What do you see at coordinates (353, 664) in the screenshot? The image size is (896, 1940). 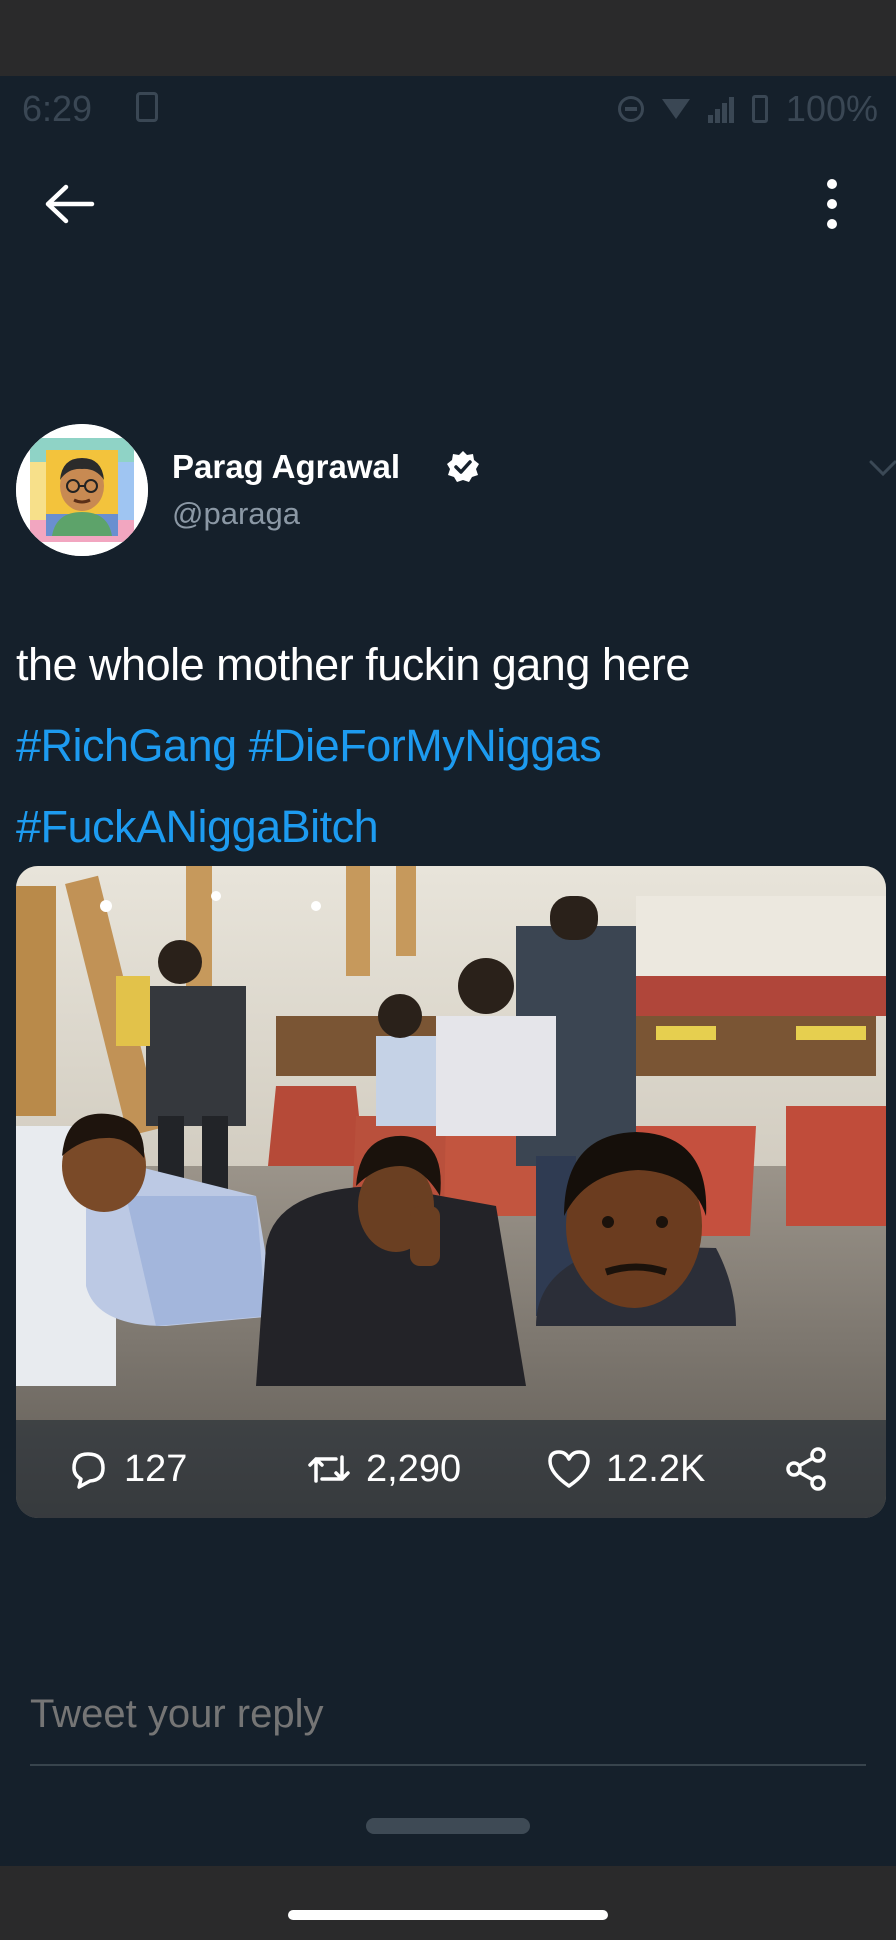 I see `tweet-text-line: the whole mother fuckin gang here` at bounding box center [353, 664].